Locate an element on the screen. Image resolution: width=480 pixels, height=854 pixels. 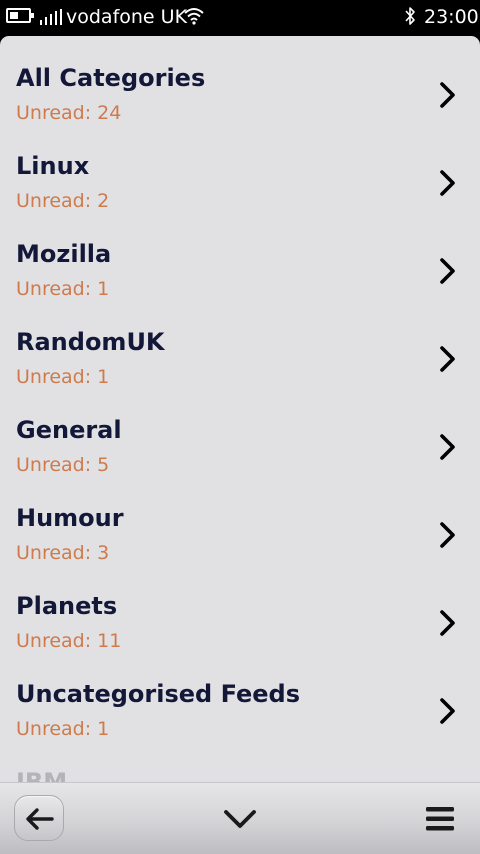
unread-count: Unread: 3 is located at coordinates (63, 553).